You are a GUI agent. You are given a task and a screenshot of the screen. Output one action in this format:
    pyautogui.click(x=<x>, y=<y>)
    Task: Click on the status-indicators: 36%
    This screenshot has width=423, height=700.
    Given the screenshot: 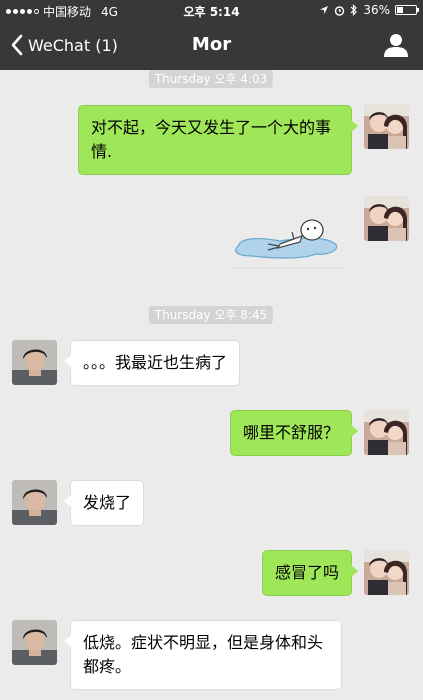 What is the action you would take?
    pyautogui.click(x=369, y=10)
    